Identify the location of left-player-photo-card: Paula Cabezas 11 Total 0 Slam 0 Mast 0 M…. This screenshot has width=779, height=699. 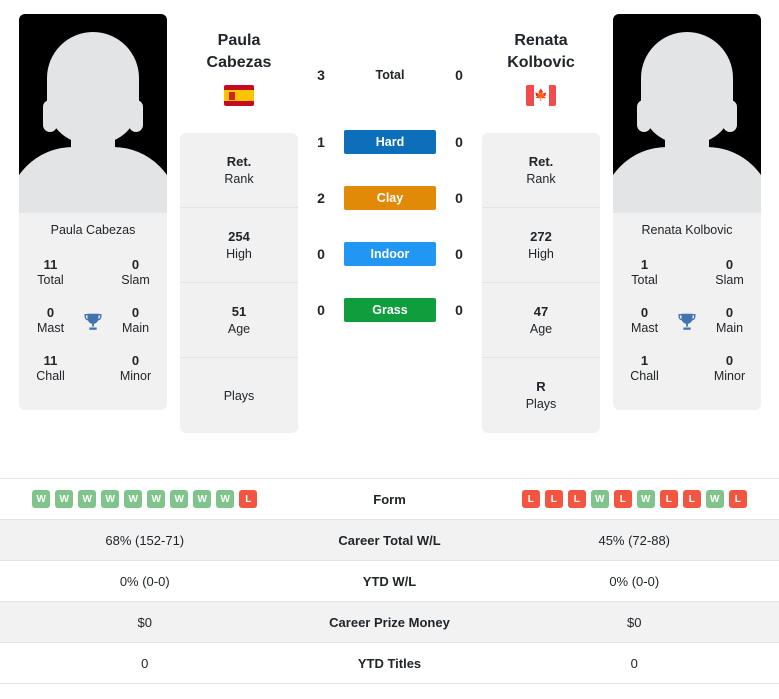
(93, 212).